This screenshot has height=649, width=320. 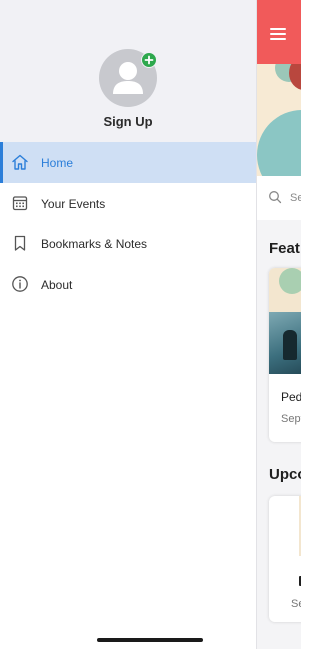 I want to click on bookmark-icon, so click(x=20, y=243).